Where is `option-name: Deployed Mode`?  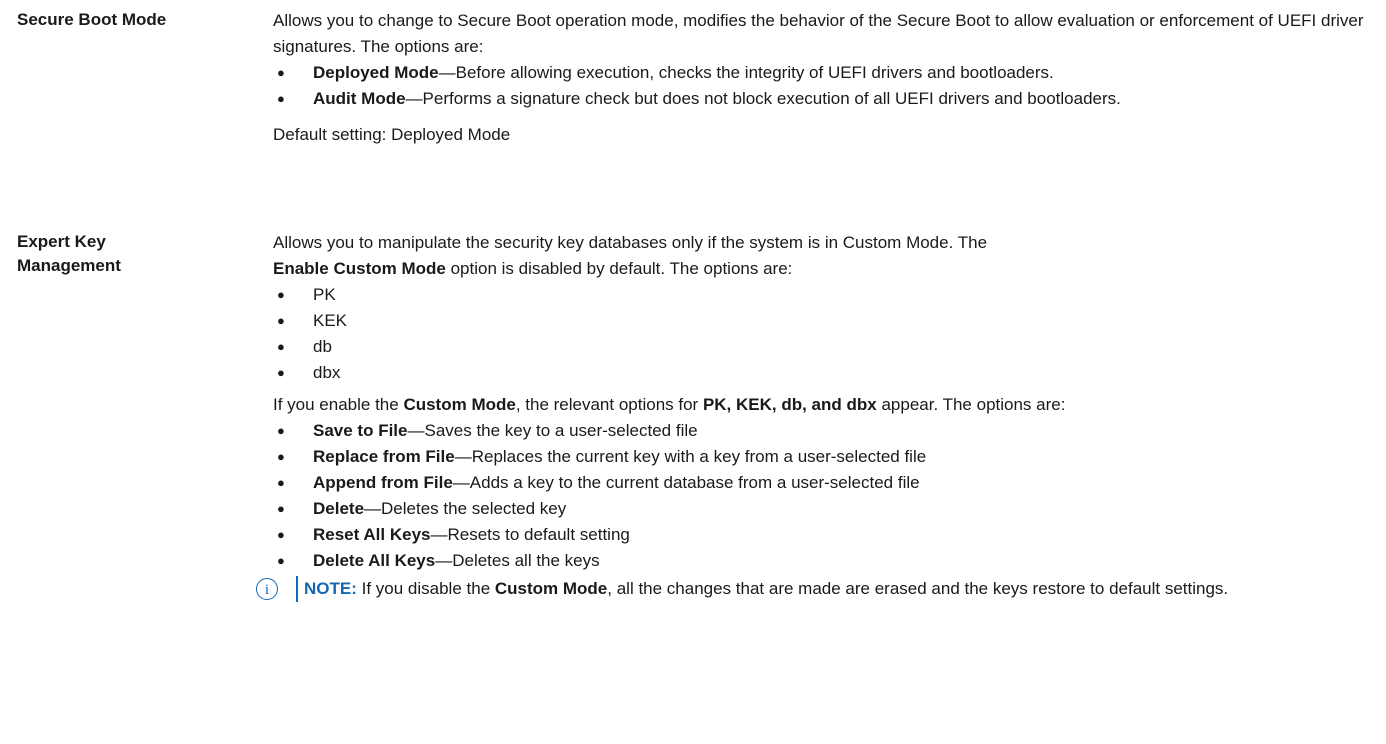 option-name: Deployed Mode is located at coordinates (376, 72).